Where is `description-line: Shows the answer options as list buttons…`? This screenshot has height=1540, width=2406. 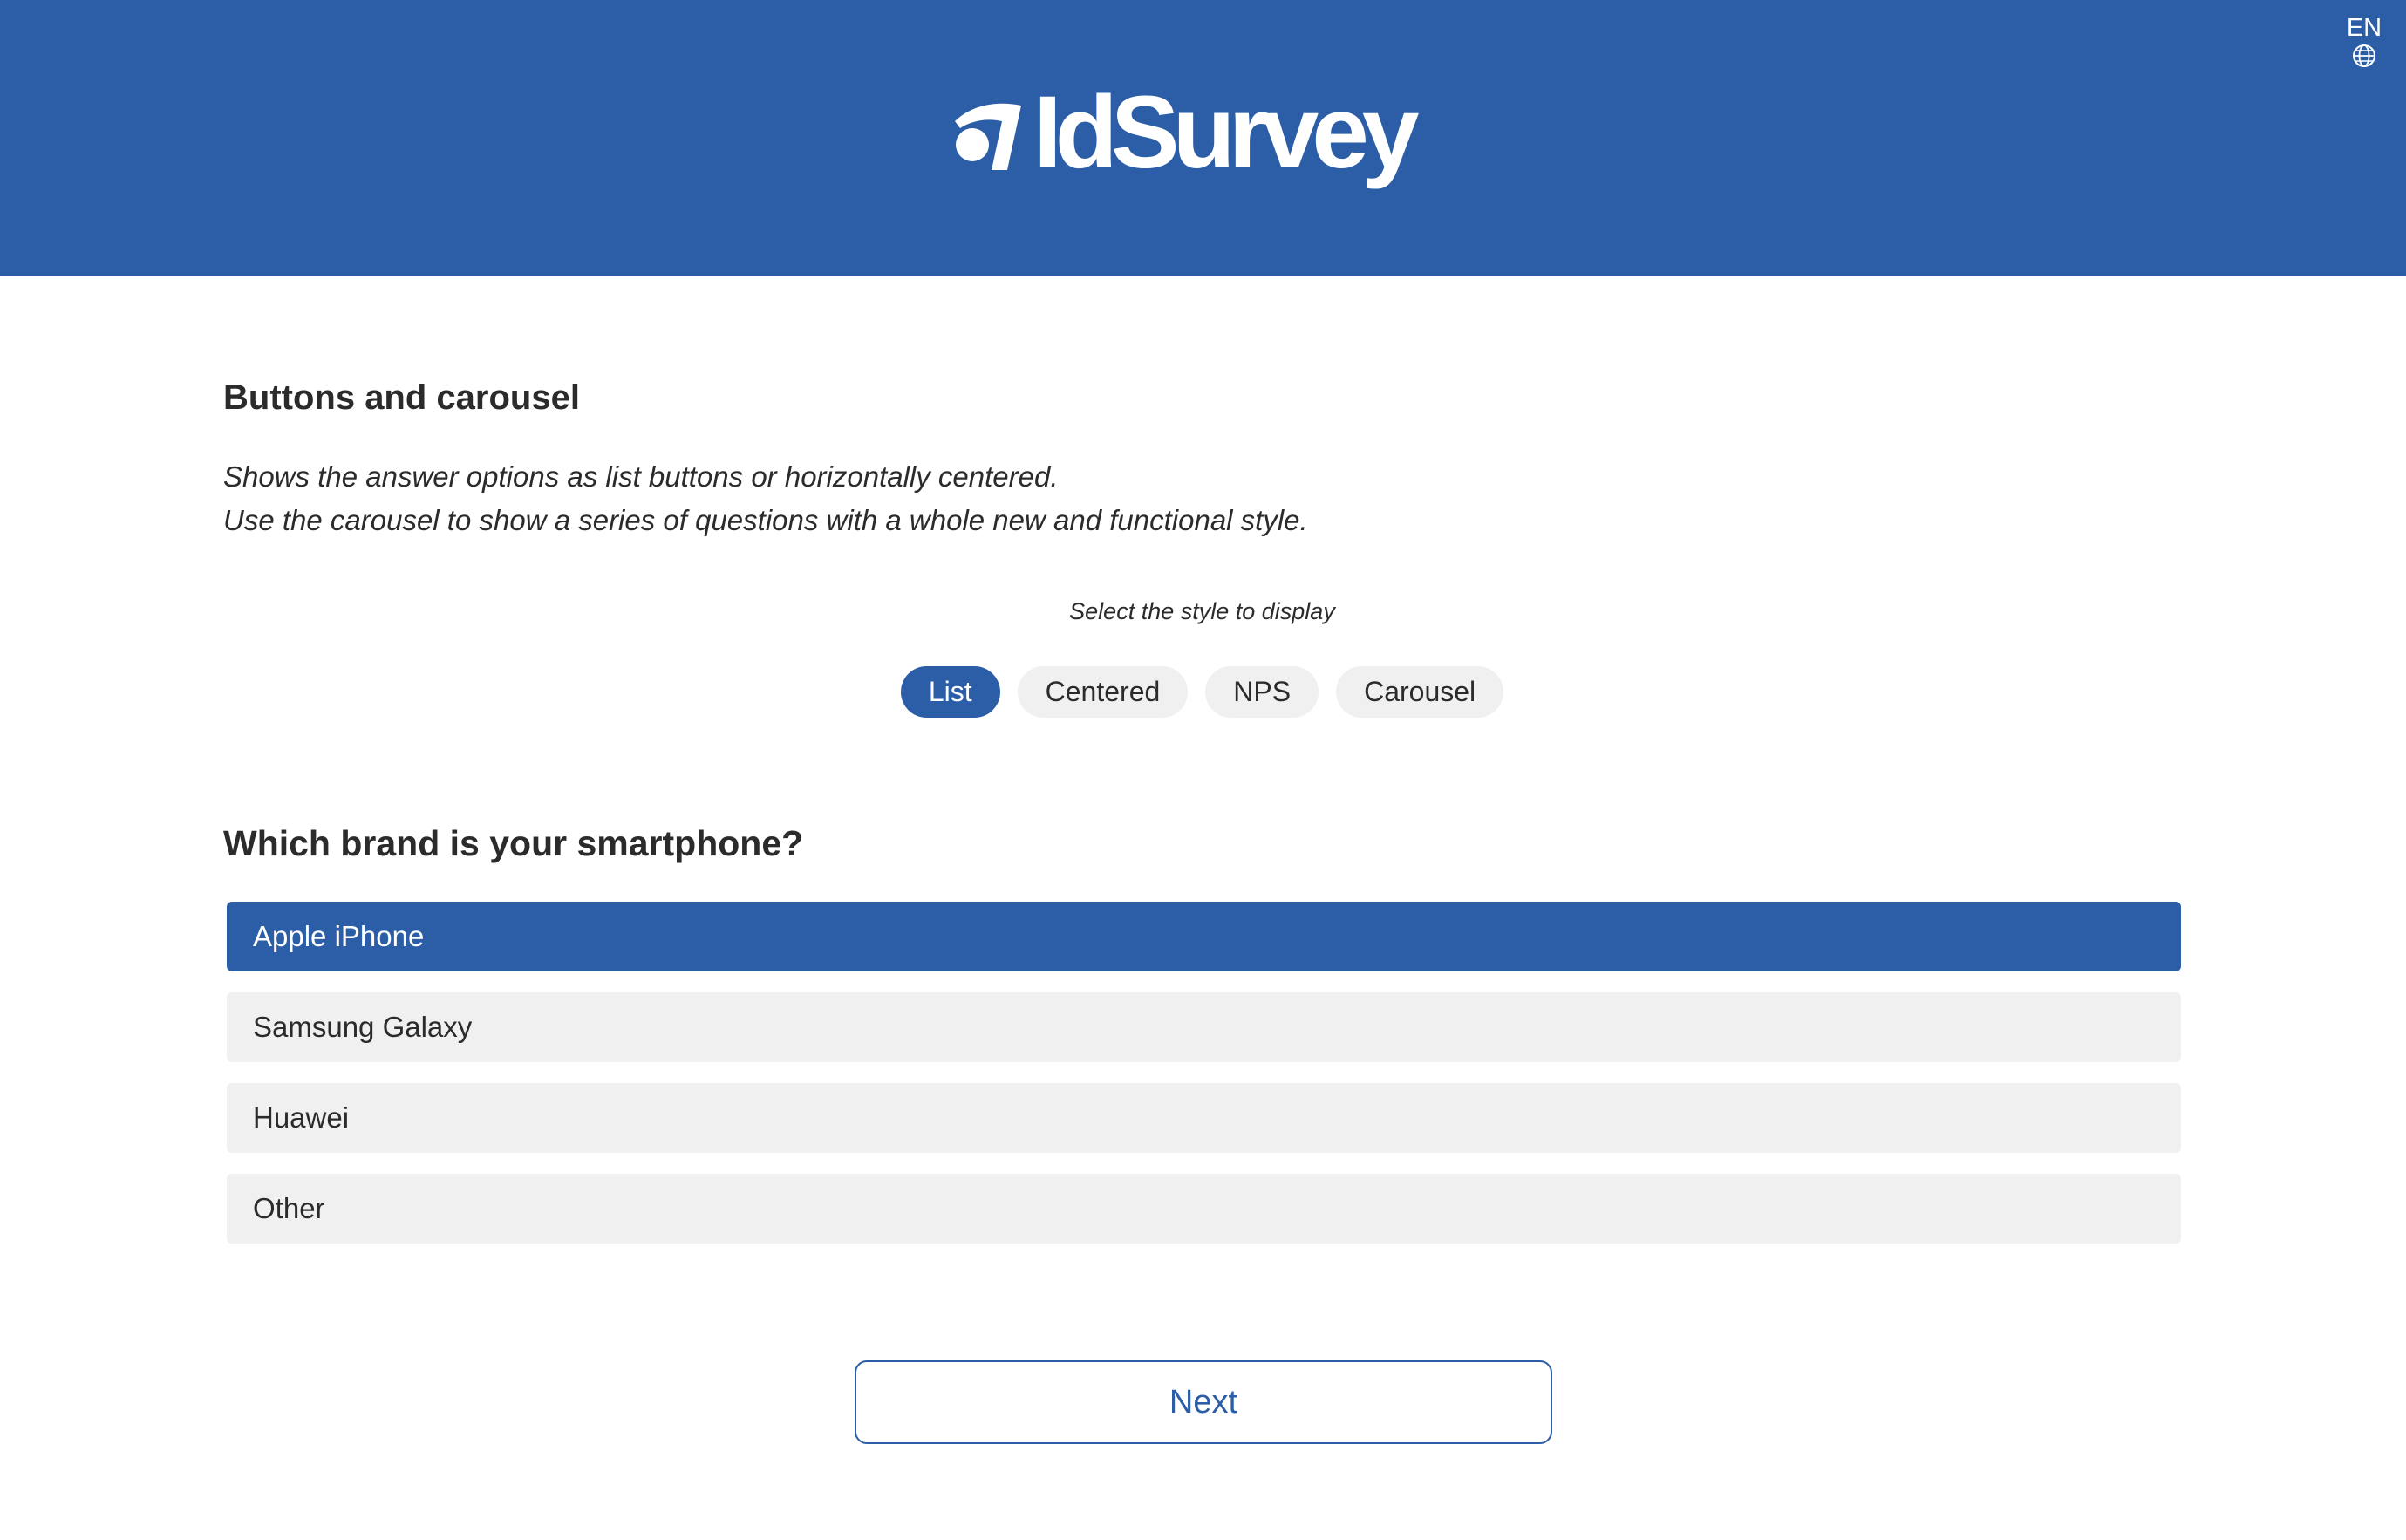
description-line: Shows the answer options as list buttons… is located at coordinates (641, 477).